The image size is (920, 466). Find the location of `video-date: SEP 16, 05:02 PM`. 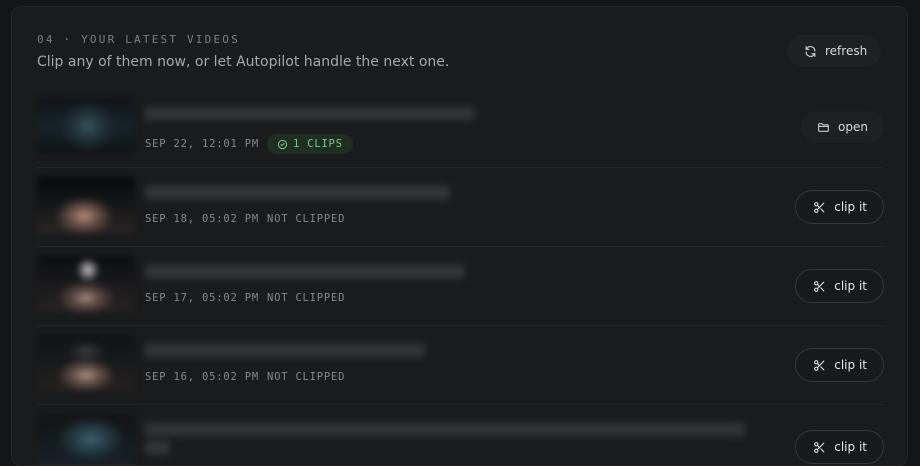

video-date: SEP 16, 05:02 PM is located at coordinates (202, 377).